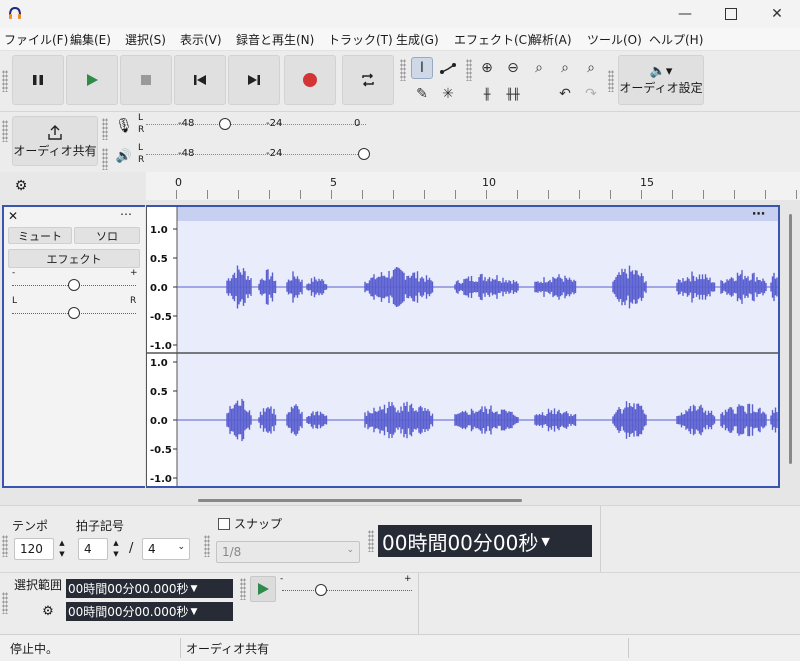 Image resolution: width=800 pixels, height=661 pixels. What do you see at coordinates (403, 70) in the screenshot?
I see `tools-grip` at bounding box center [403, 70].